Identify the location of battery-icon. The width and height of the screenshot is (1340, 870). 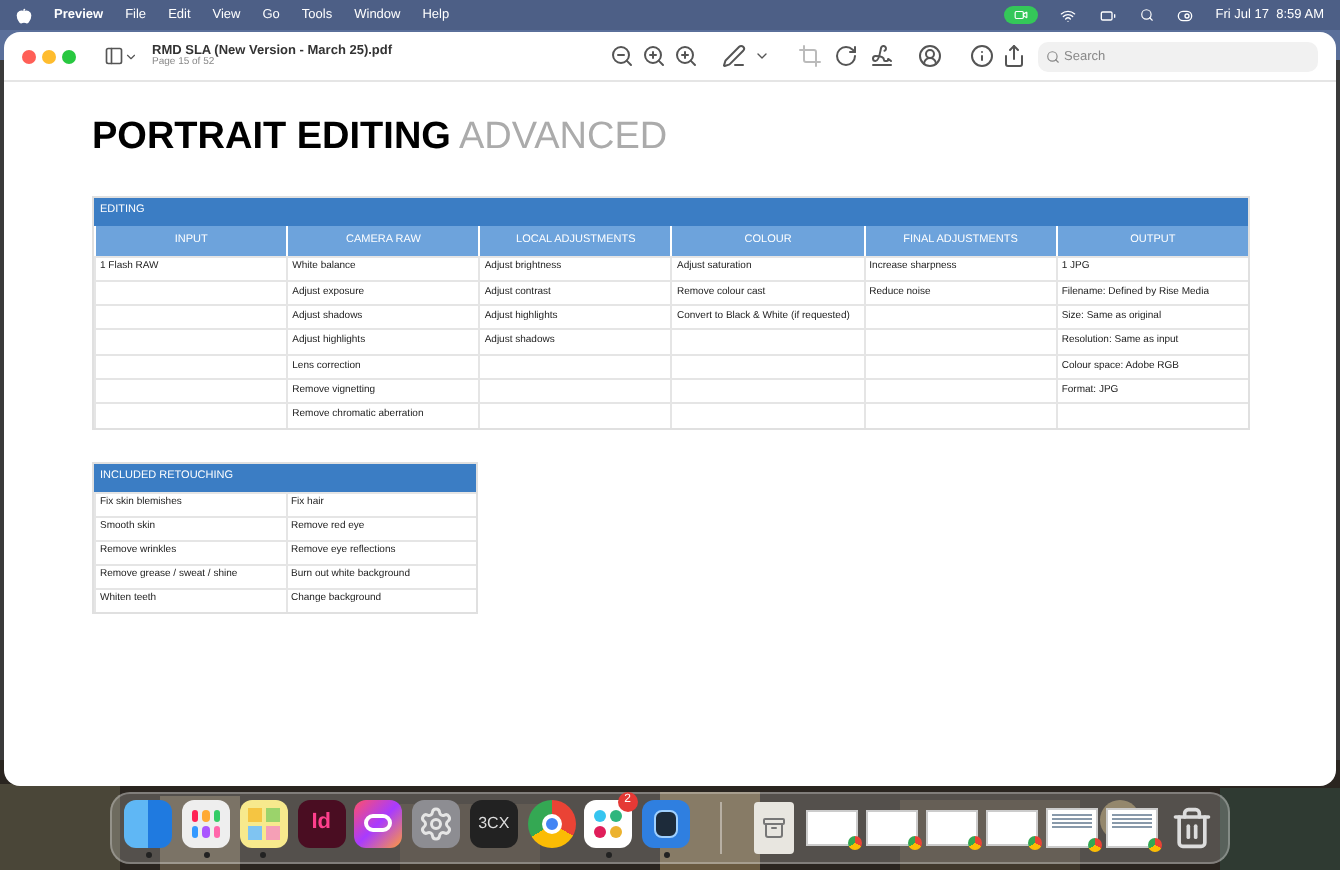
(1107, 15).